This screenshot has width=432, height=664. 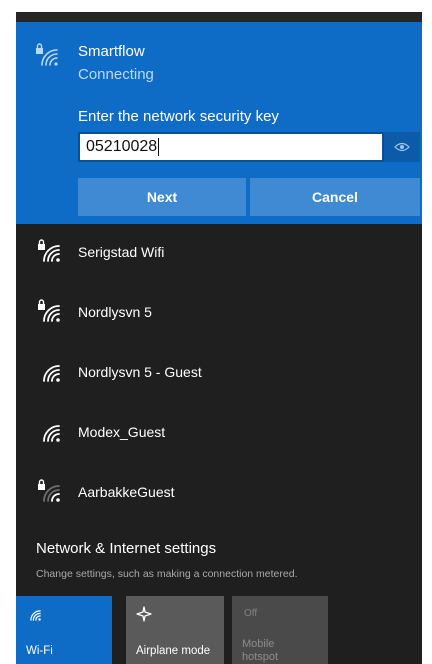 I want to click on text-caret, so click(x=159, y=146).